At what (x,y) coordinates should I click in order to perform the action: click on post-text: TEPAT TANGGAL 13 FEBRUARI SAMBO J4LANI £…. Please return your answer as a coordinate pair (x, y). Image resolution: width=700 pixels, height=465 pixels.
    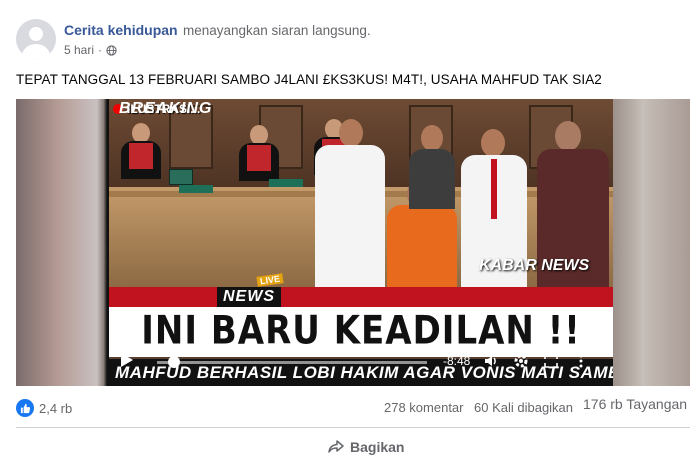
    Looking at the image, I should click on (309, 79).